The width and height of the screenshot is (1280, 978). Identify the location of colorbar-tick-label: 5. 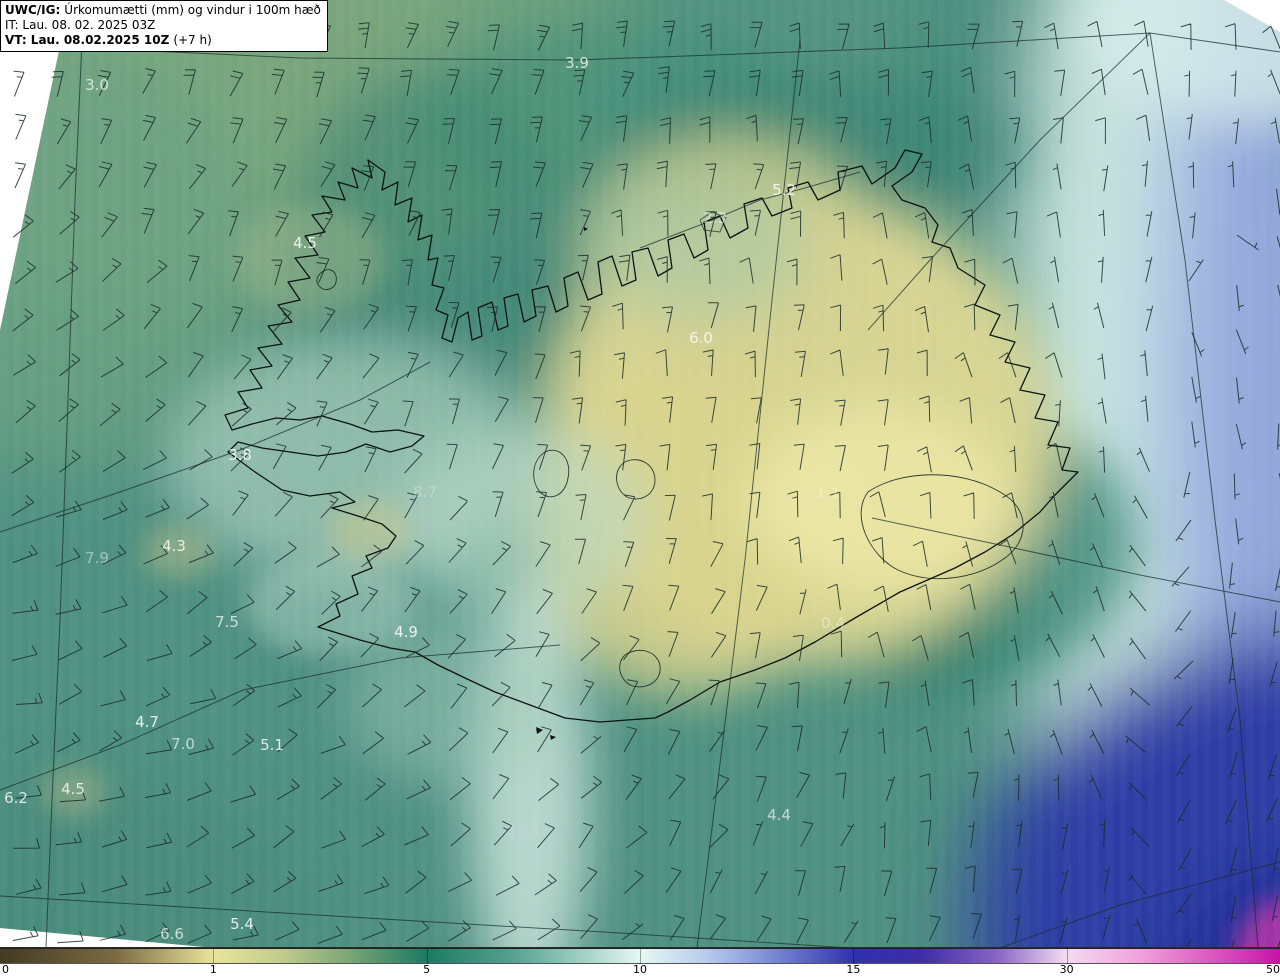
(427, 969).